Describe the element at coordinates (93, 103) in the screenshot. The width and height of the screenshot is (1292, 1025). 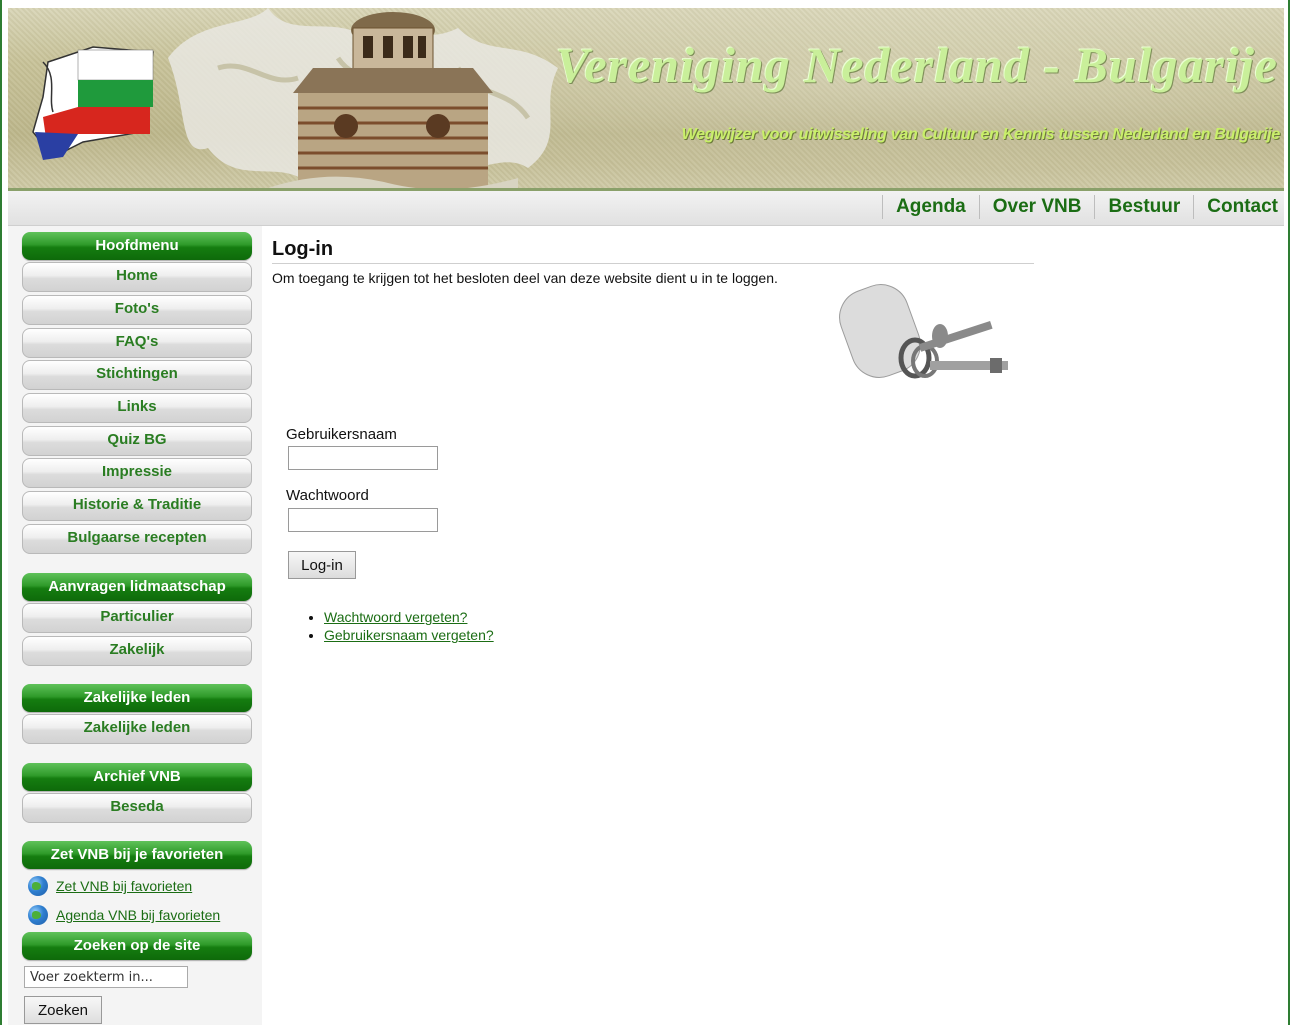
I see `vnb-logo` at that location.